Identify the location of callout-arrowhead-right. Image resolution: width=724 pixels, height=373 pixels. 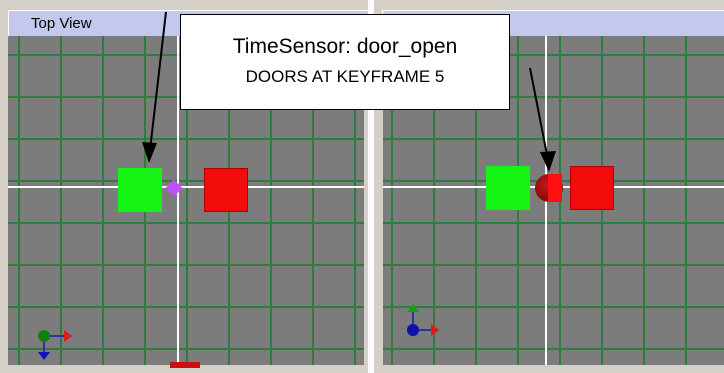
(548, 161).